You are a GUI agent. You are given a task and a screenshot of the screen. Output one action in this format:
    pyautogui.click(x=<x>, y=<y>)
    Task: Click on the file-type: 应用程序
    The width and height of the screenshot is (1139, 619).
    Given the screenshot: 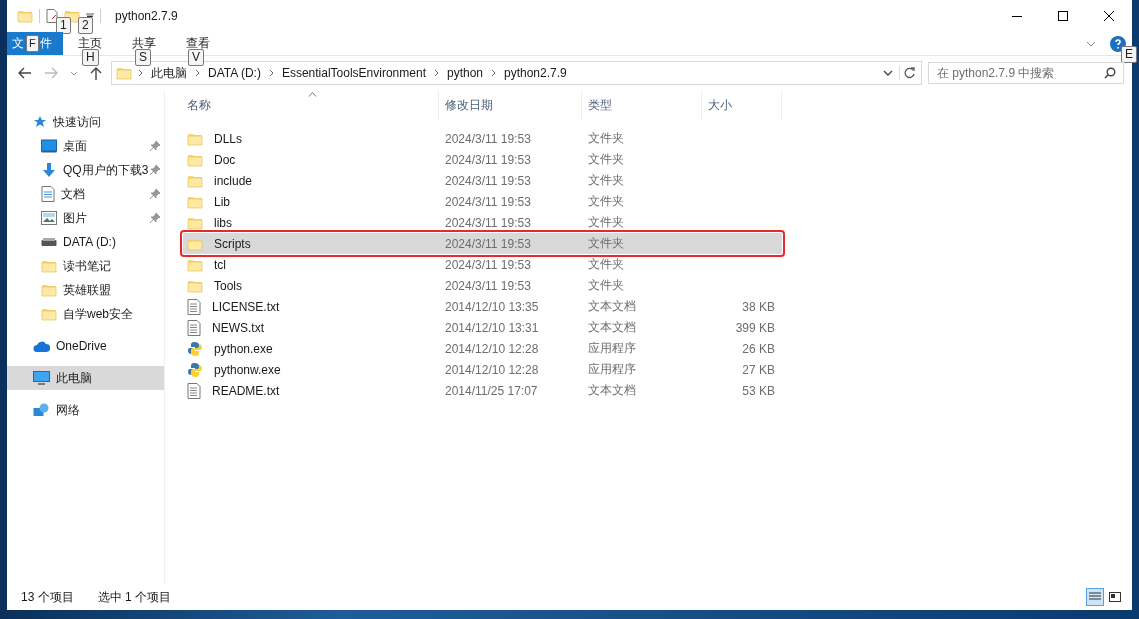 What is the action you would take?
    pyautogui.click(x=612, y=348)
    